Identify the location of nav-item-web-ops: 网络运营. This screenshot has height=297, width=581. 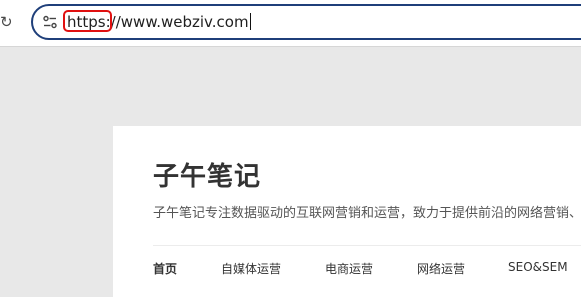
(441, 268).